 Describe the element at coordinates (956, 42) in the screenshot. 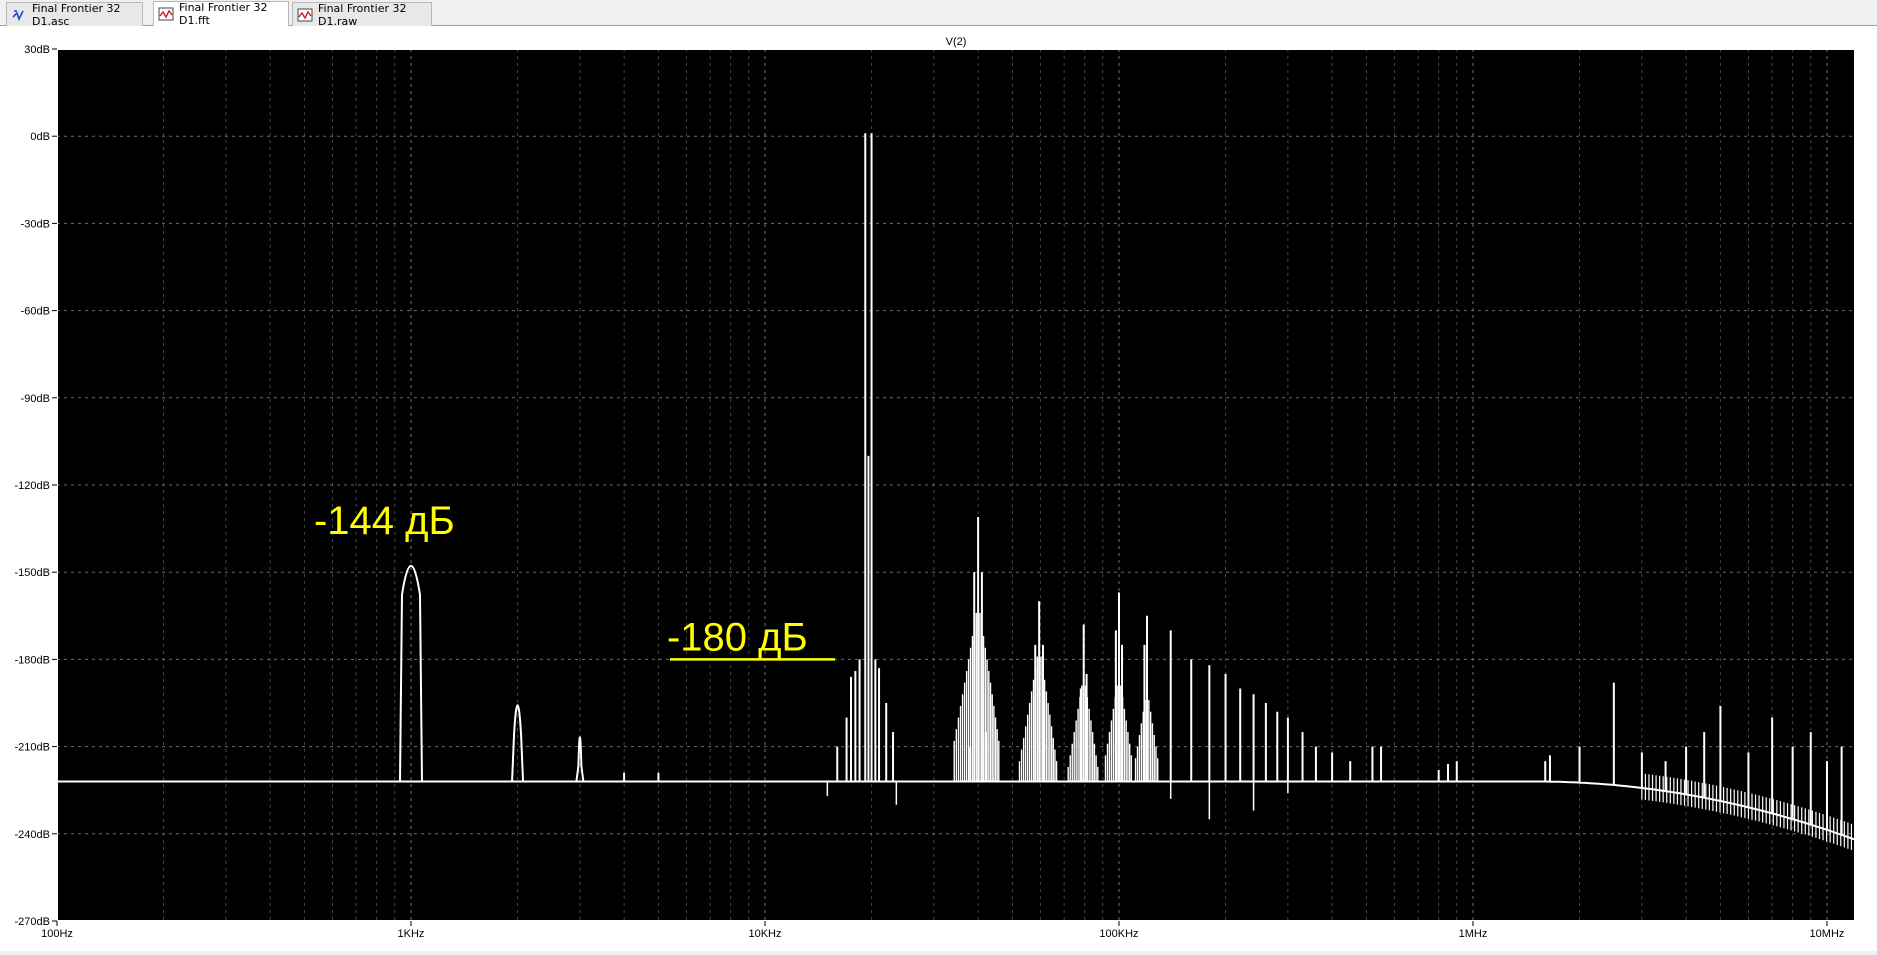

I see `chart-title: V(2)` at that location.